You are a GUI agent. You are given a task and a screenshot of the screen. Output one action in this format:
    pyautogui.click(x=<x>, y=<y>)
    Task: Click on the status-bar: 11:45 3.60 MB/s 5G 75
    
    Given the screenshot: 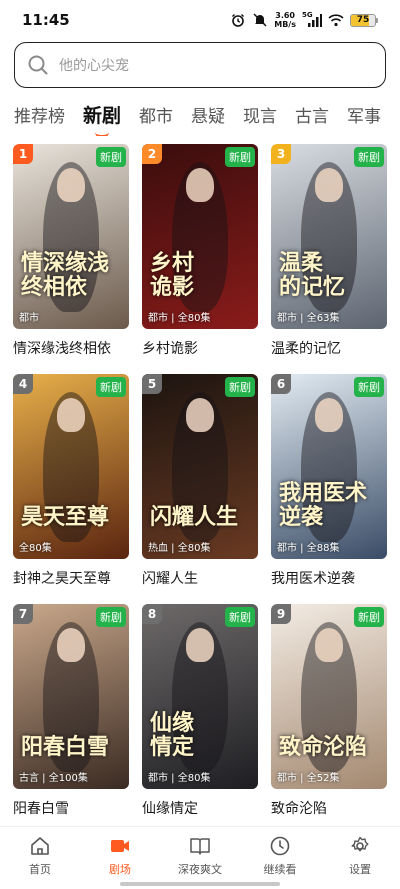 What is the action you would take?
    pyautogui.click(x=200, y=20)
    